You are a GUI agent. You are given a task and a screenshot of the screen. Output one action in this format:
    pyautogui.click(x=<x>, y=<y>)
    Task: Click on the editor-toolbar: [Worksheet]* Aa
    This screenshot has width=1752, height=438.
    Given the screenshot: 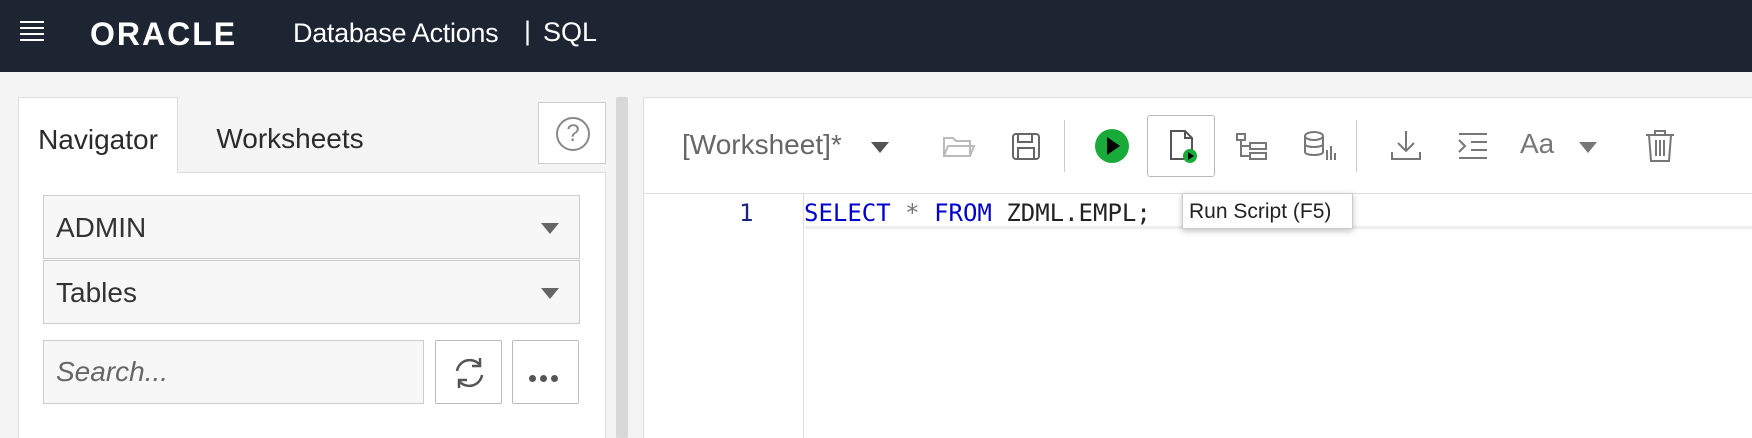 What is the action you would take?
    pyautogui.click(x=1198, y=146)
    